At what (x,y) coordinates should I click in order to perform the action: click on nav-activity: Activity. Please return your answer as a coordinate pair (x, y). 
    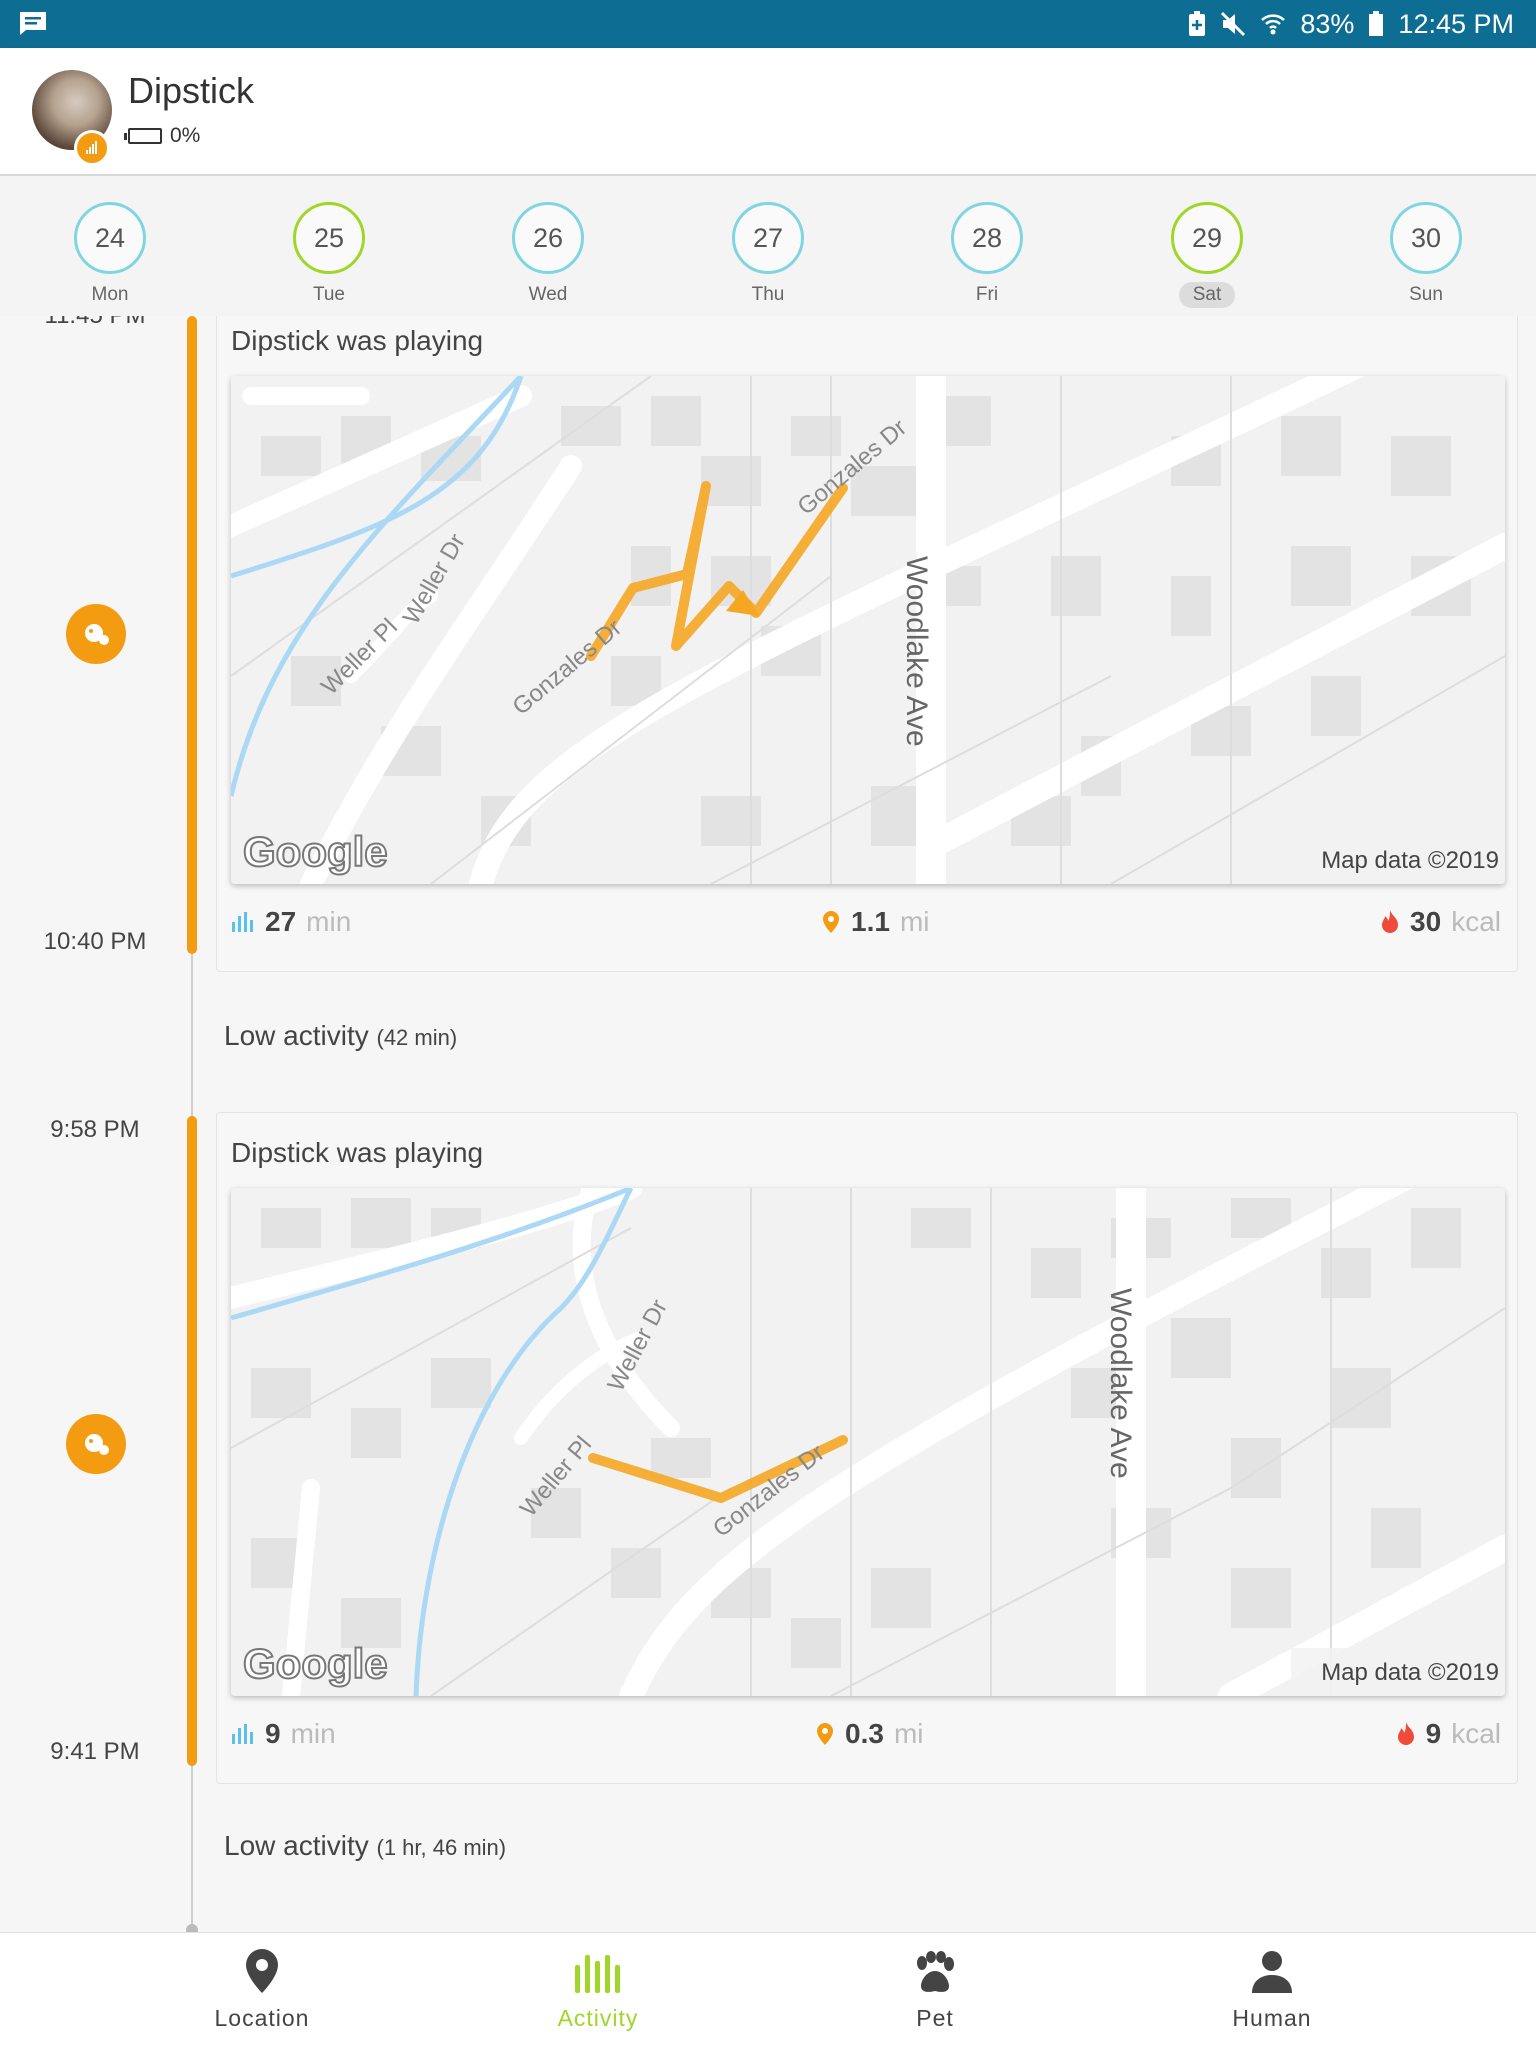
    Looking at the image, I should click on (598, 1982).